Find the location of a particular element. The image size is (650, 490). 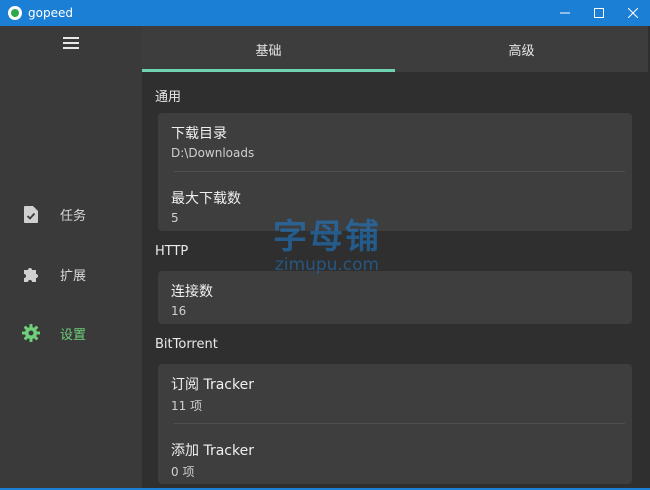

setting-name: 连接数 is located at coordinates (192, 292).